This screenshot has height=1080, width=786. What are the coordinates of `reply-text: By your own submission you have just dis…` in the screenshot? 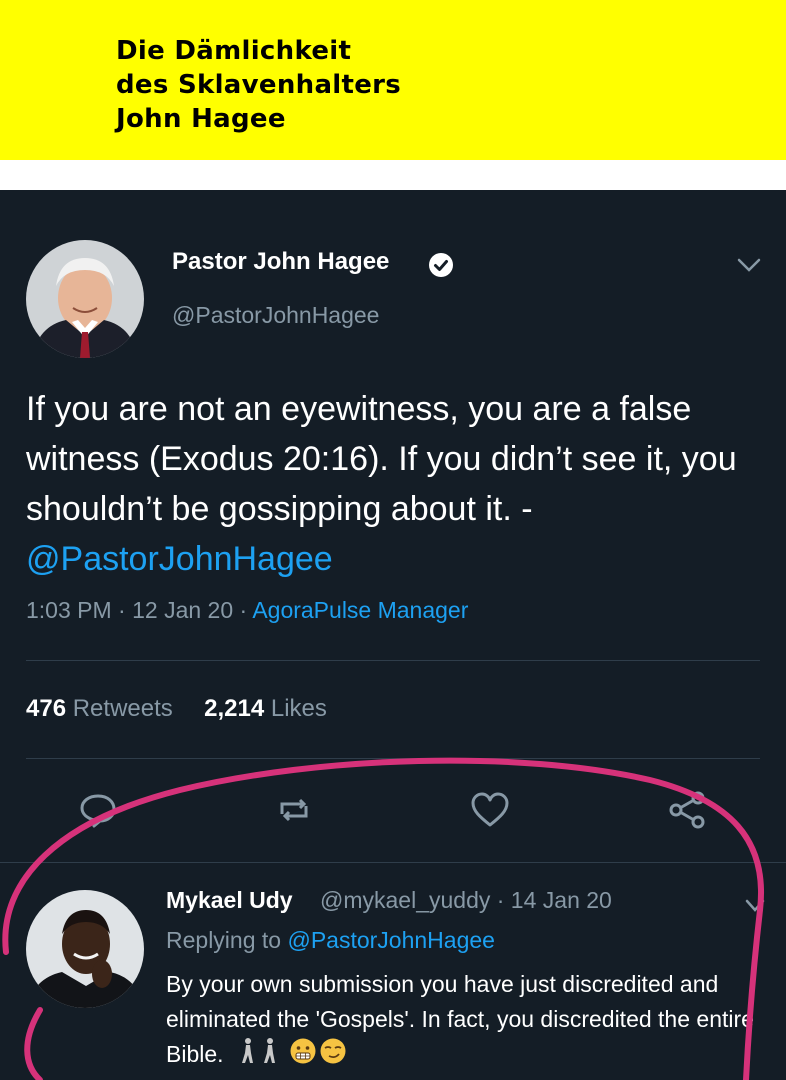 It's located at (466, 1021).